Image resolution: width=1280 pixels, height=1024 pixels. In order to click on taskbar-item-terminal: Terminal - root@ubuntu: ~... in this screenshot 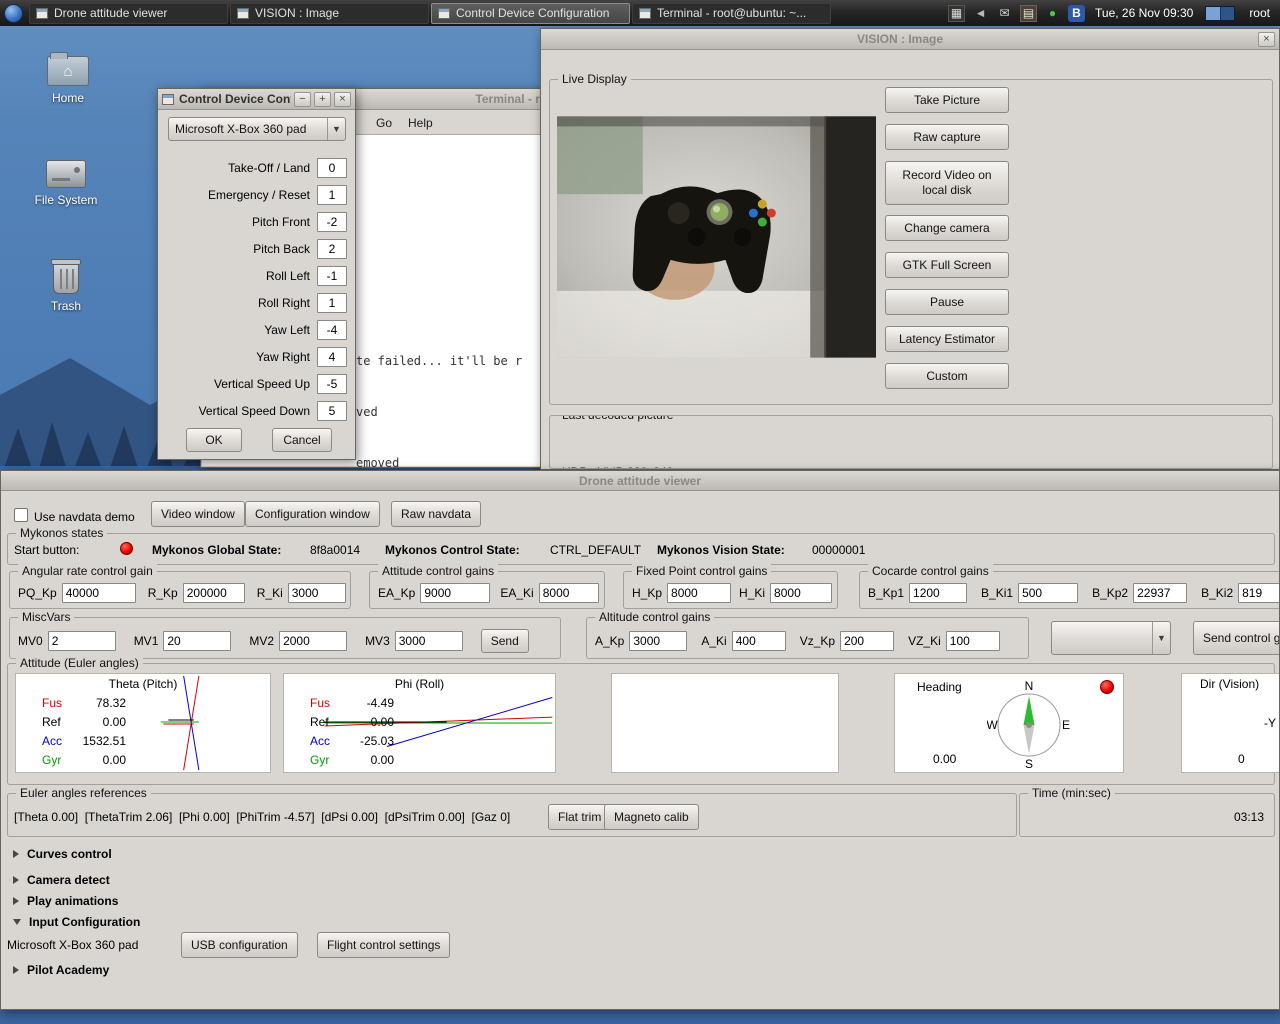, I will do `click(731, 13)`.